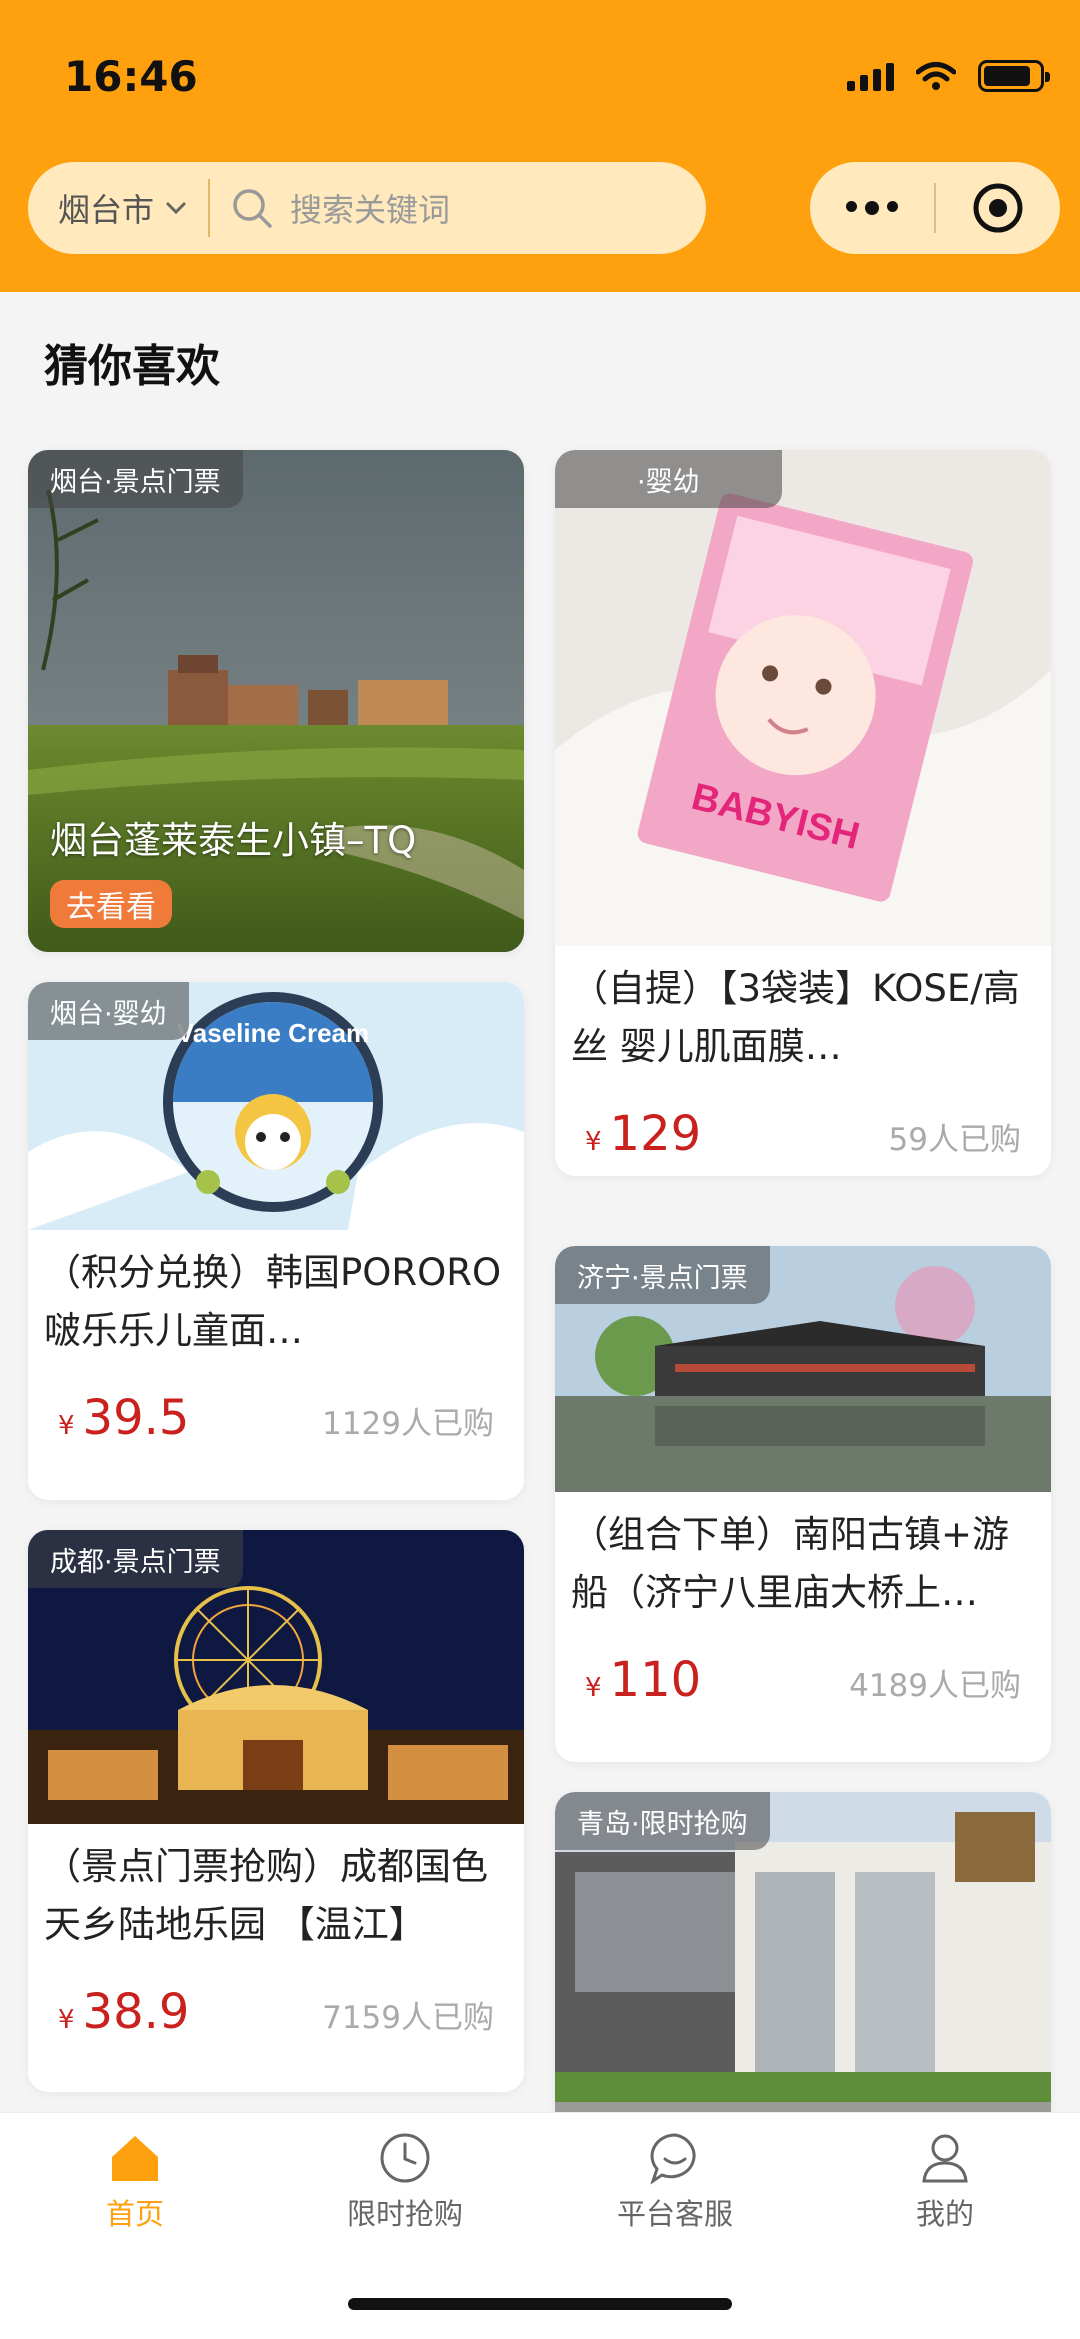 The height and width of the screenshot is (2339, 1080). Describe the element at coordinates (276, 1404) in the screenshot. I see `product-meta: ¥39.5 1129人已购` at that location.